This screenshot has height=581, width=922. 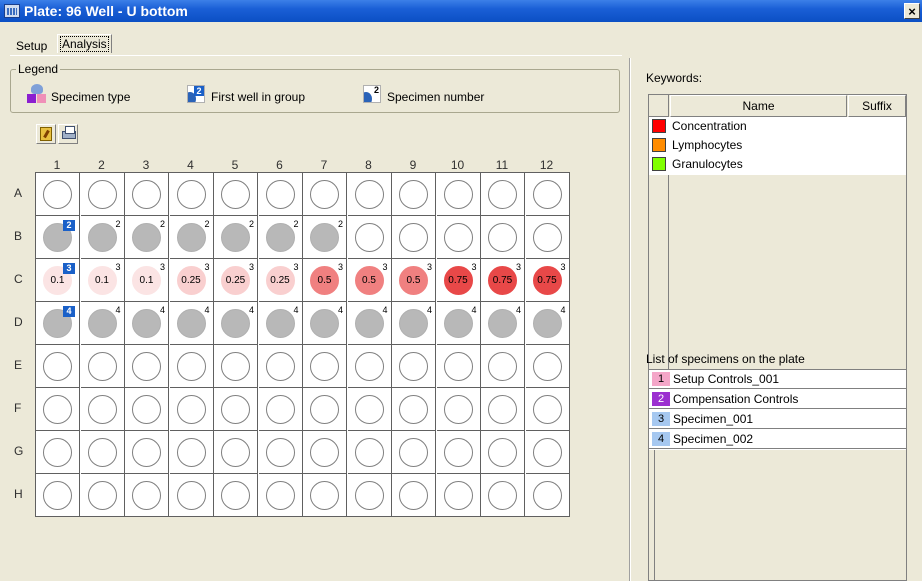 What do you see at coordinates (547, 495) in the screenshot?
I see `well-cell-H12` at bounding box center [547, 495].